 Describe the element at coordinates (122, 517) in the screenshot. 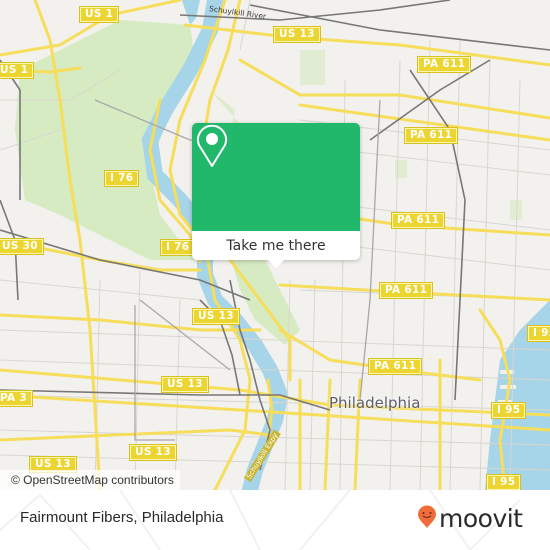

I see `place-name: Fairmount Fibers, Philadelphia` at that location.